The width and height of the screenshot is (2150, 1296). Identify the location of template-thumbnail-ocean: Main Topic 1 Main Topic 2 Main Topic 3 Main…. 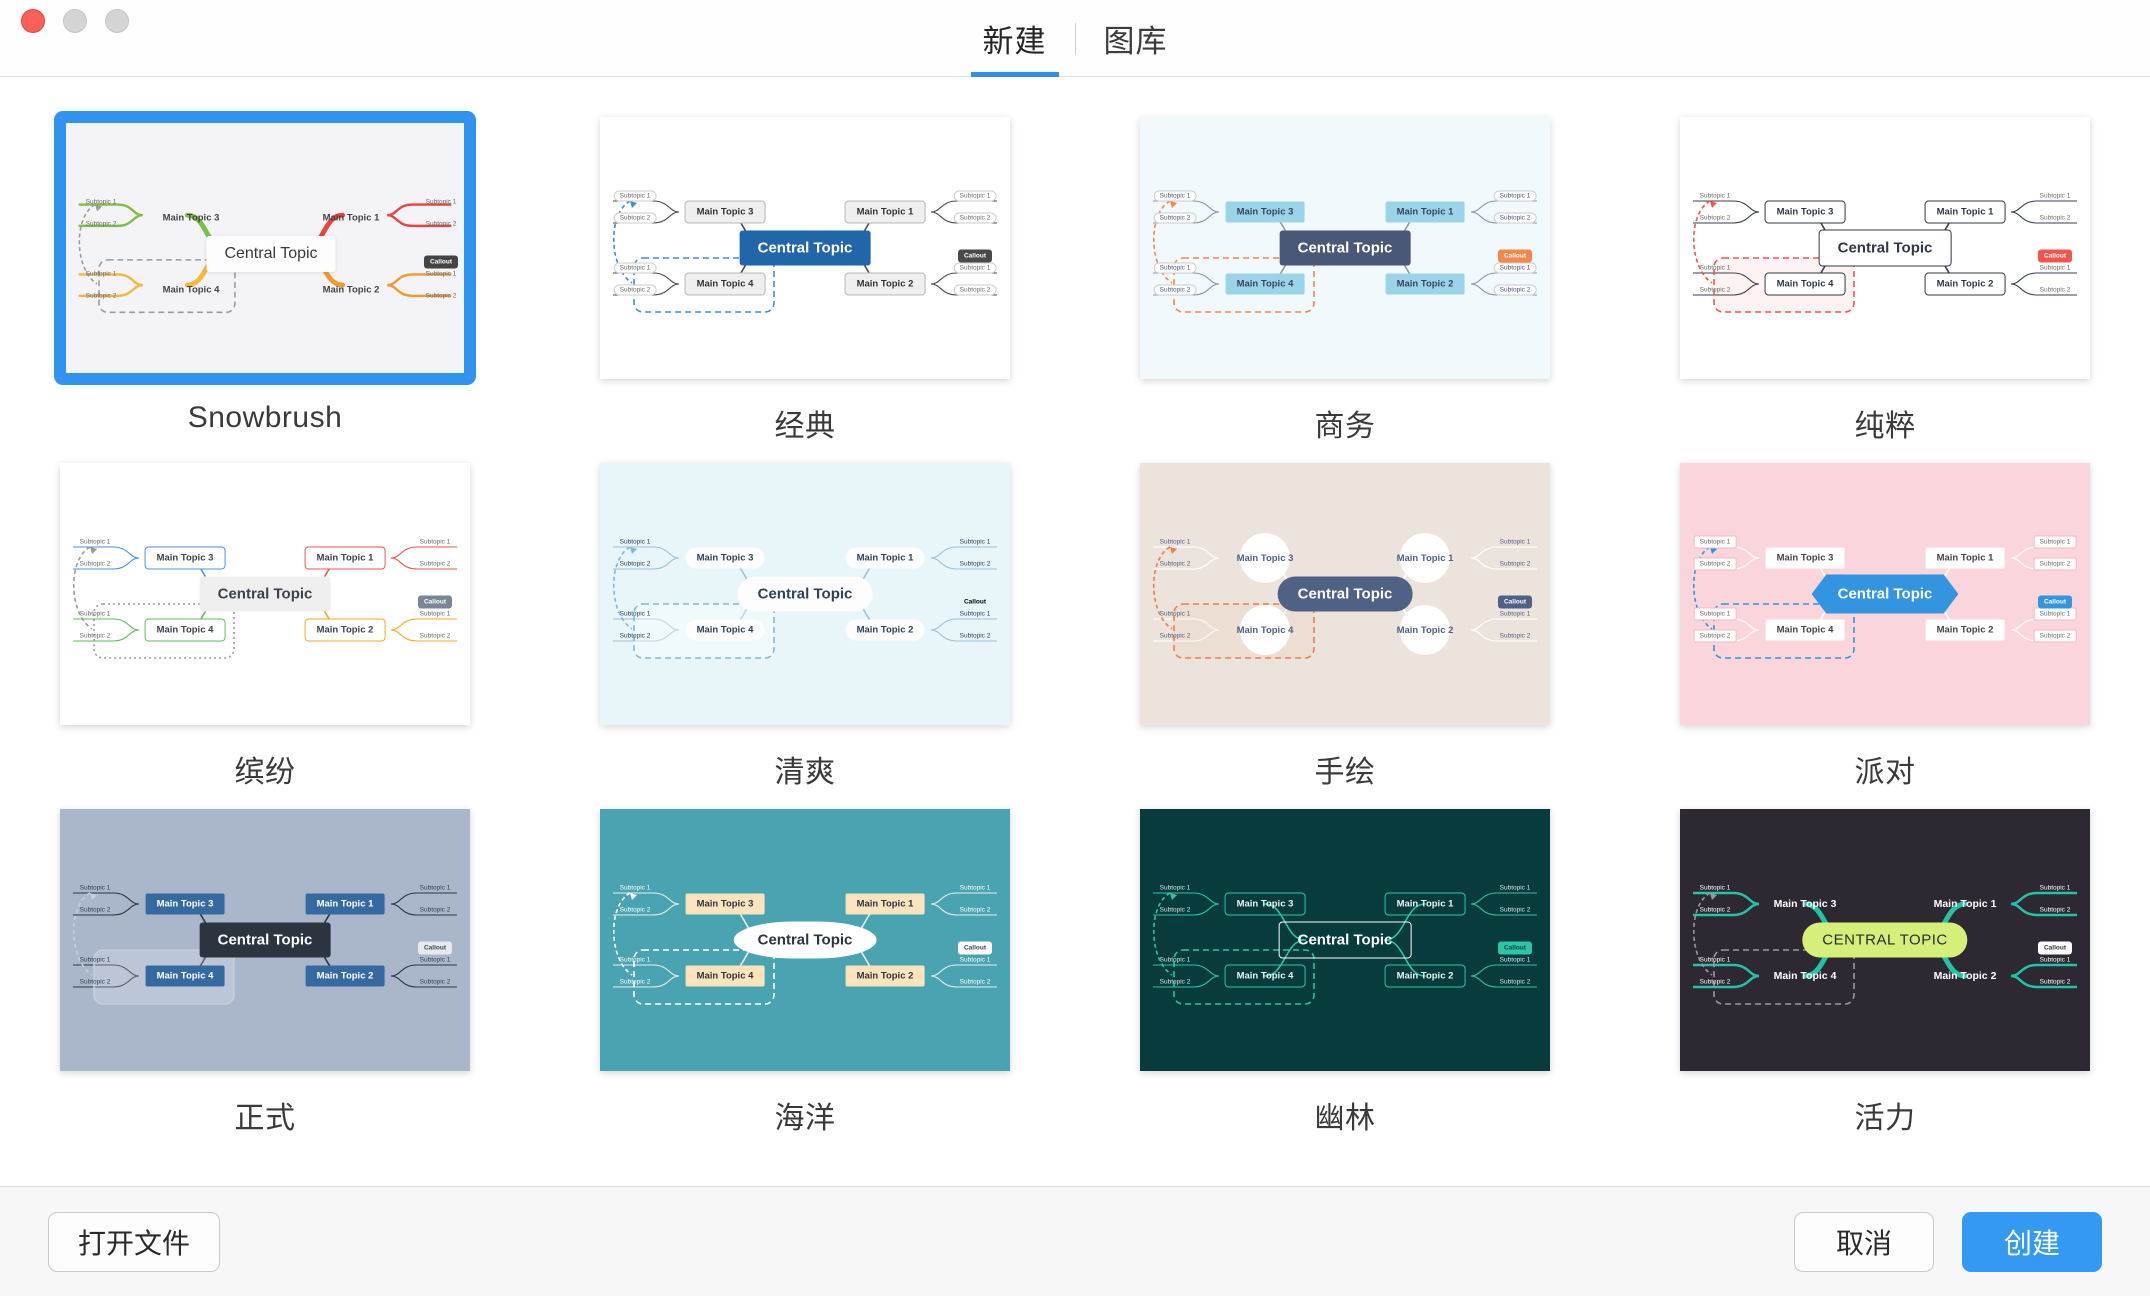
(805, 940).